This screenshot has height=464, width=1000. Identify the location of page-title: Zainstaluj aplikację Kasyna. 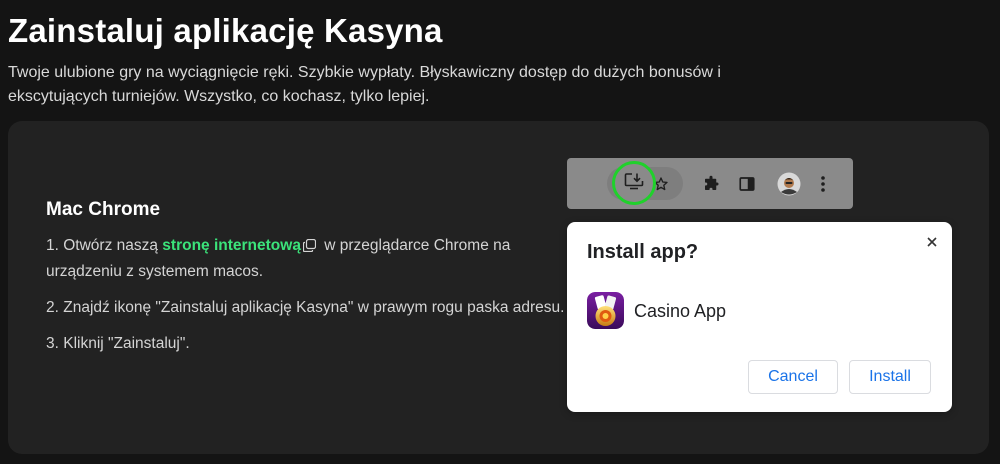
(225, 30).